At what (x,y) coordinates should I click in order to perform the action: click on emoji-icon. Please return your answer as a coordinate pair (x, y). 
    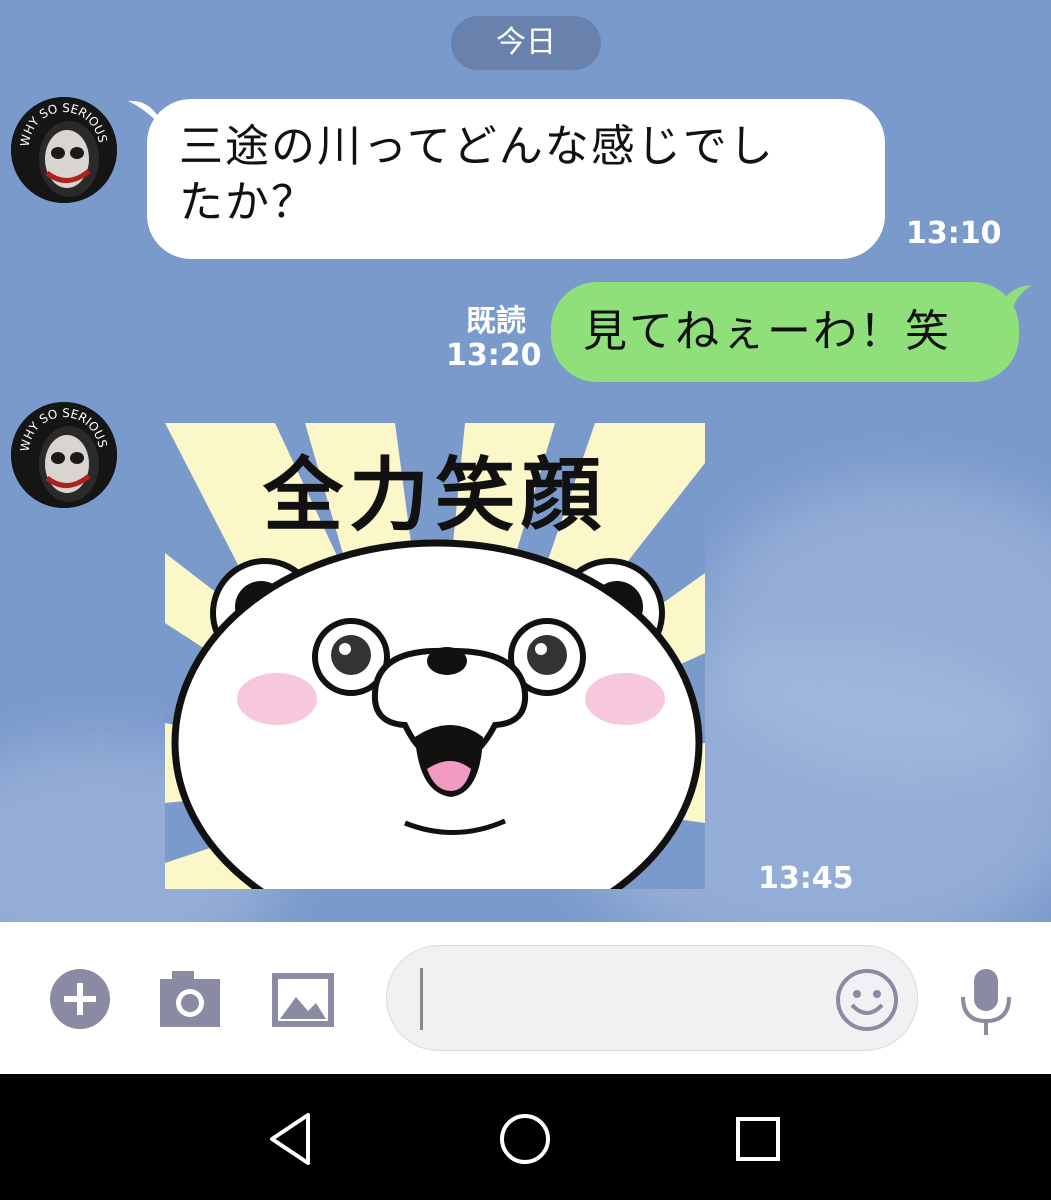
    Looking at the image, I should click on (867, 1000).